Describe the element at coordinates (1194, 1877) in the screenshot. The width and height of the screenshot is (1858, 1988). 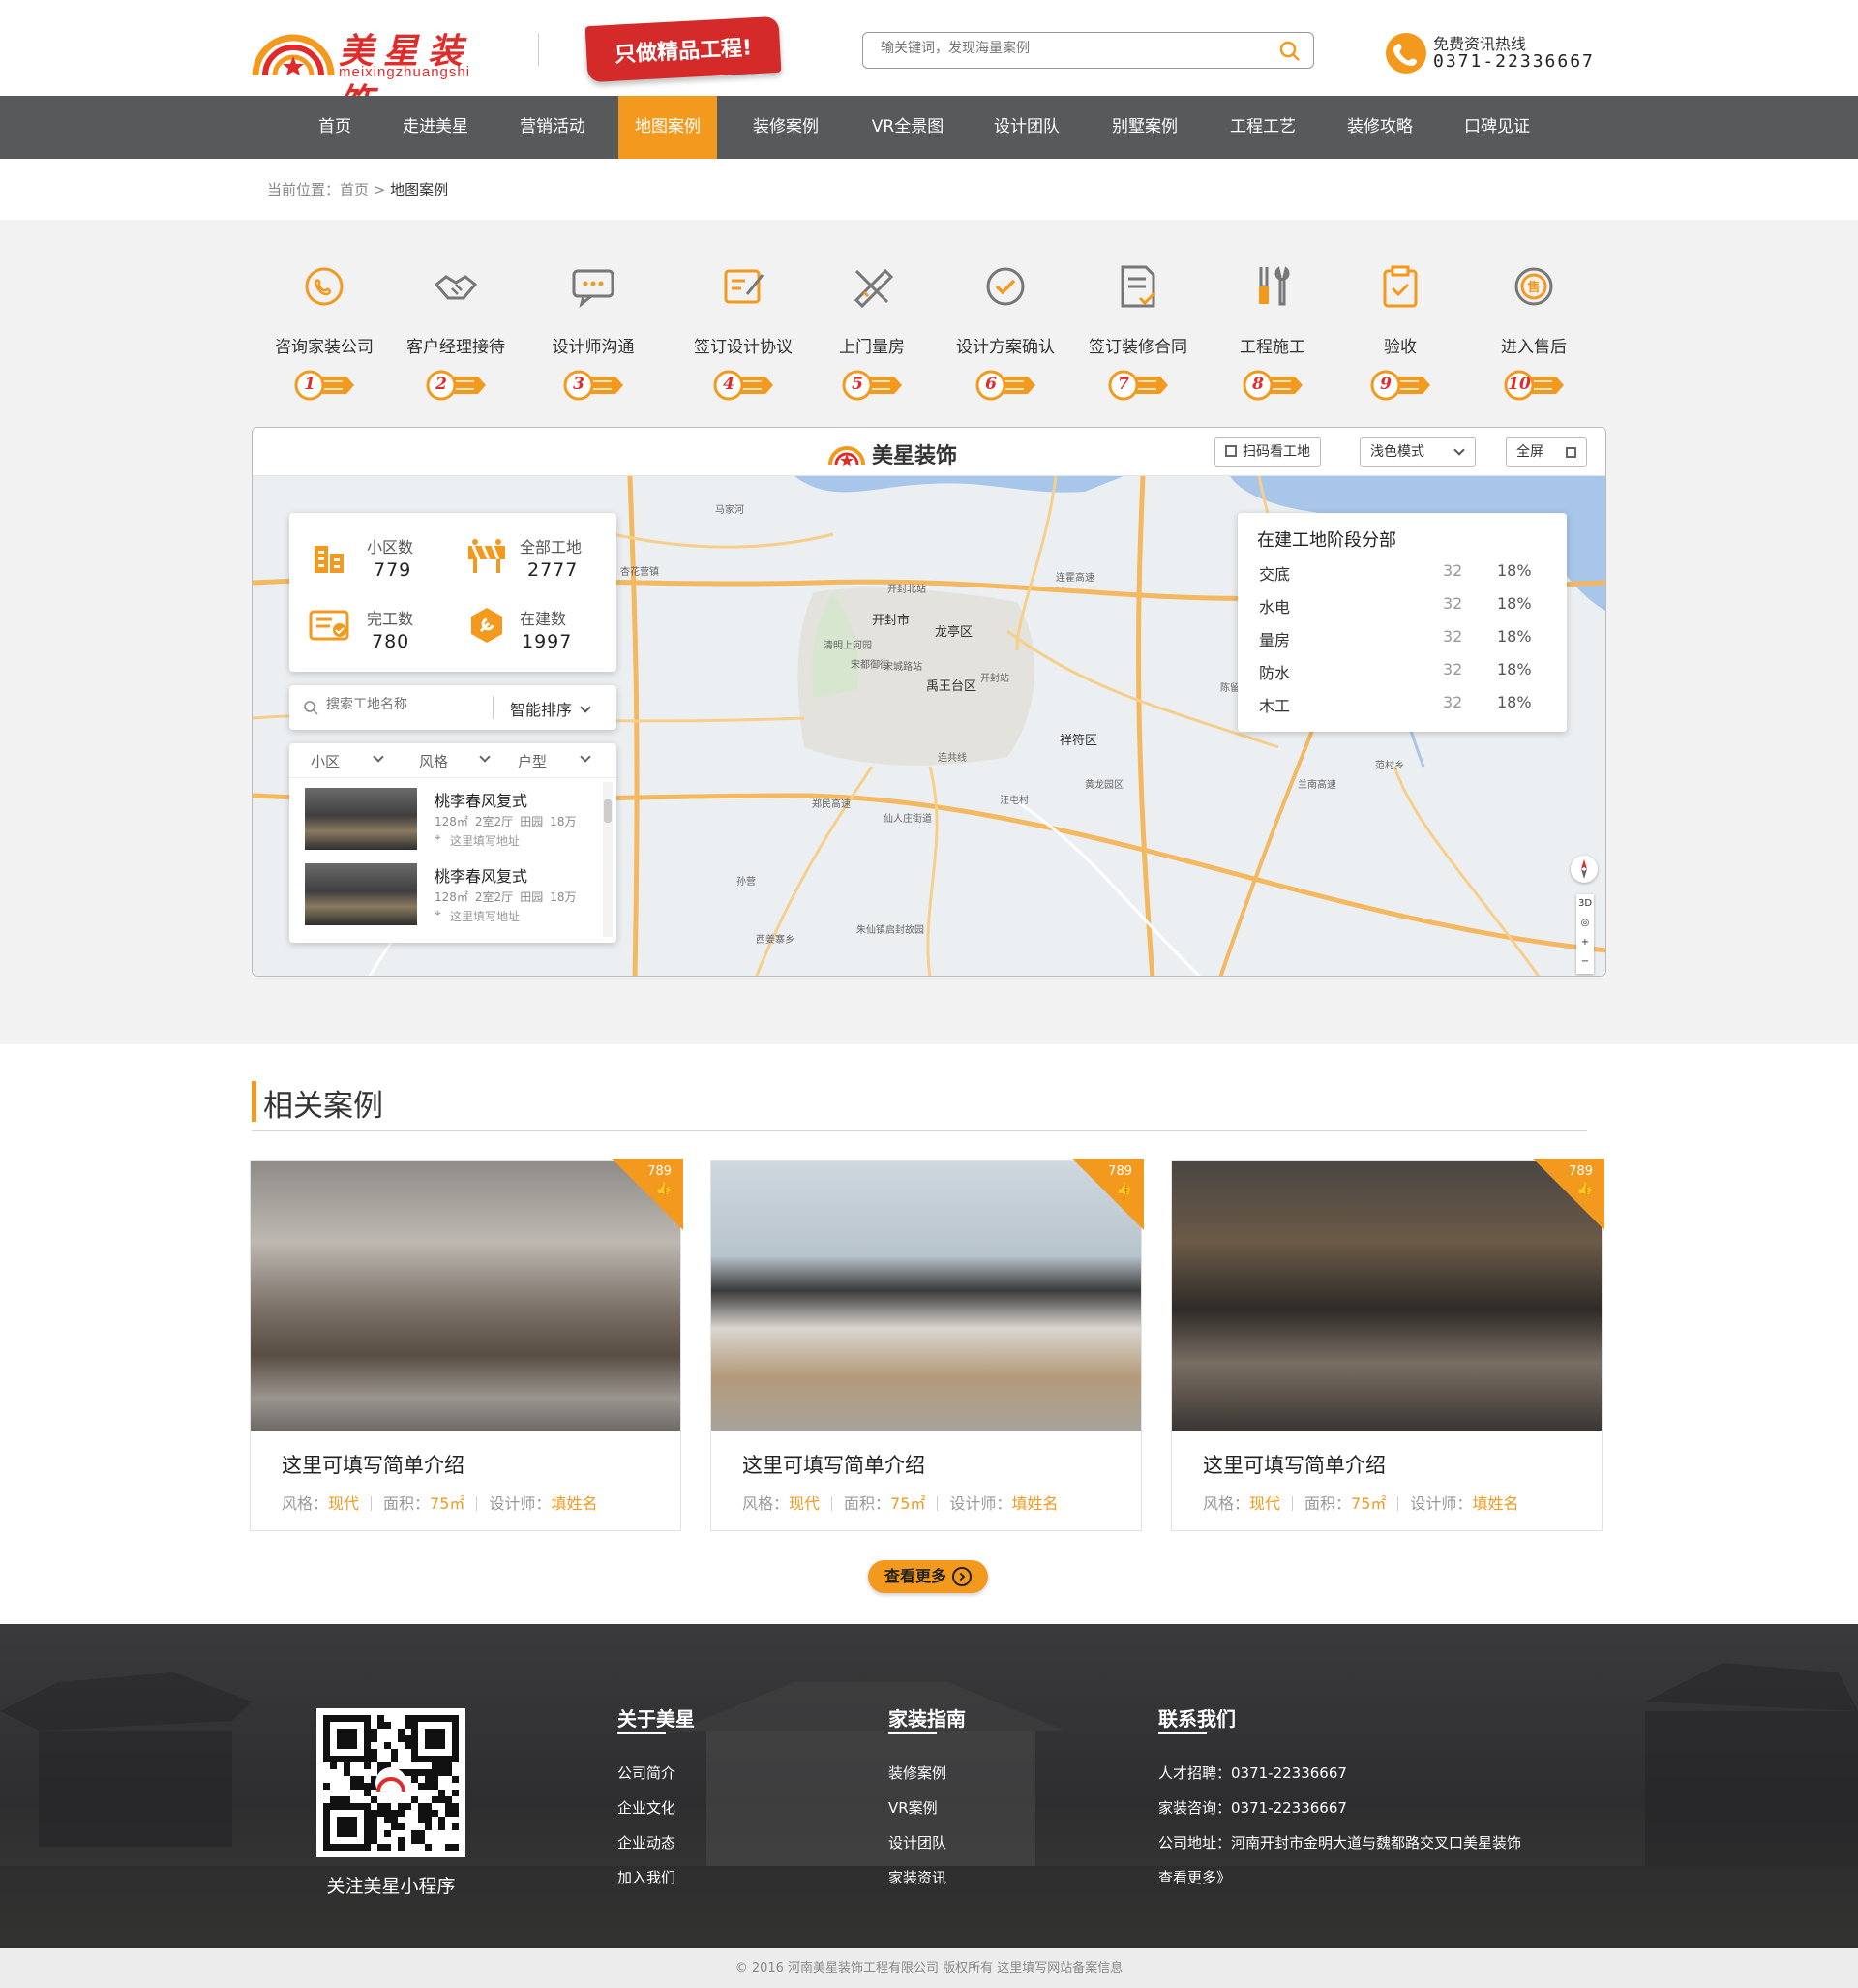
I see `footer-more-link: 查看更多》` at that location.